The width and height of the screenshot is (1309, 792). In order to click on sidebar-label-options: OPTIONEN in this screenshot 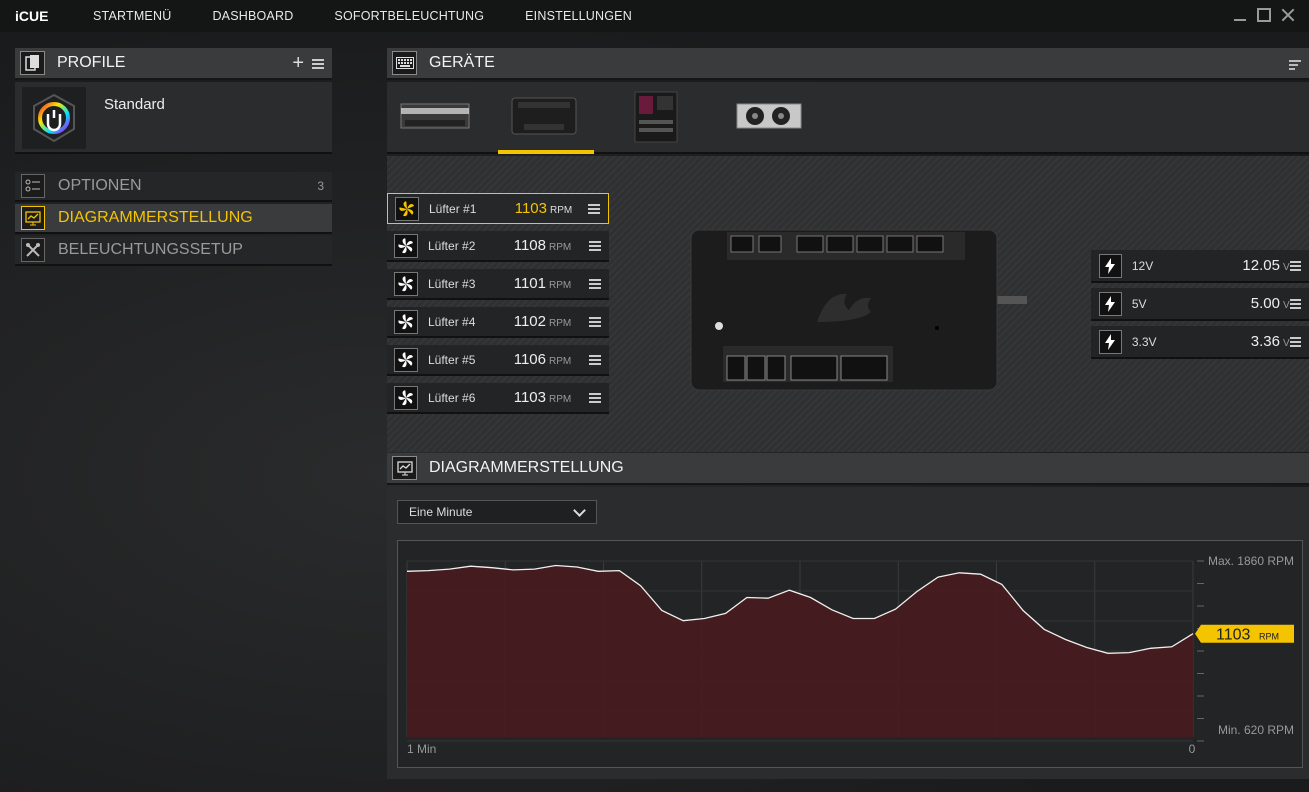, I will do `click(100, 185)`.